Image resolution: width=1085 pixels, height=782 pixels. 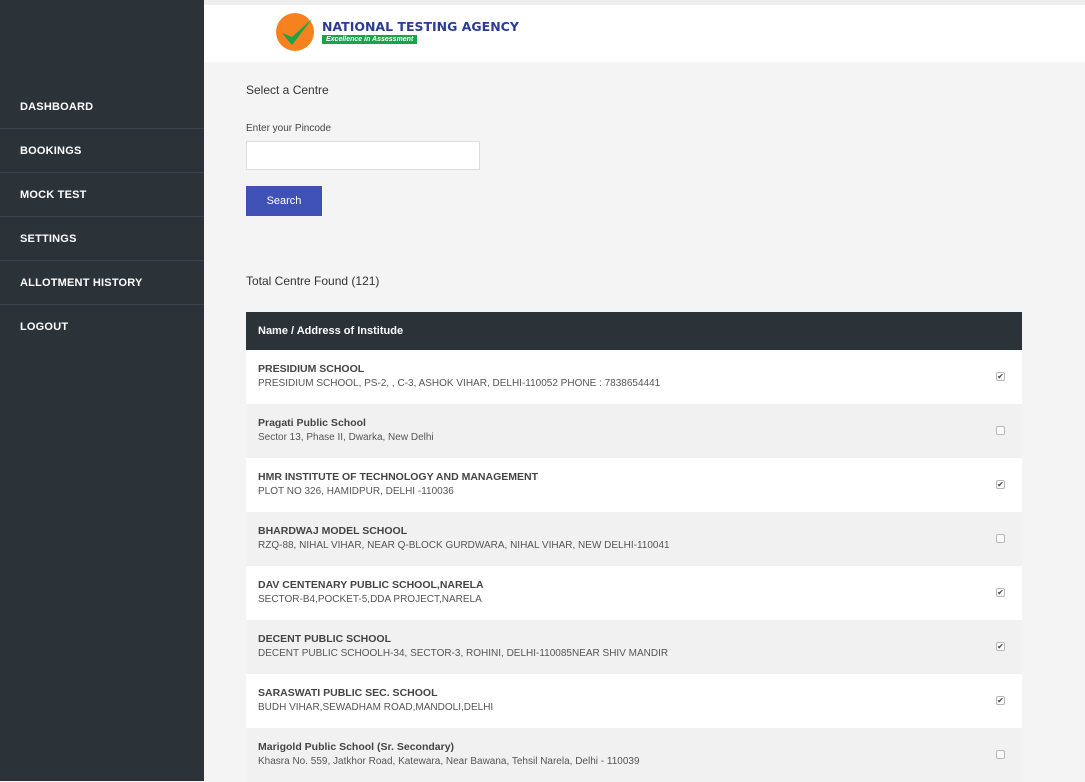 What do you see at coordinates (102, 327) in the screenshot?
I see `sidebar-item-logout: LOGOUT` at bounding box center [102, 327].